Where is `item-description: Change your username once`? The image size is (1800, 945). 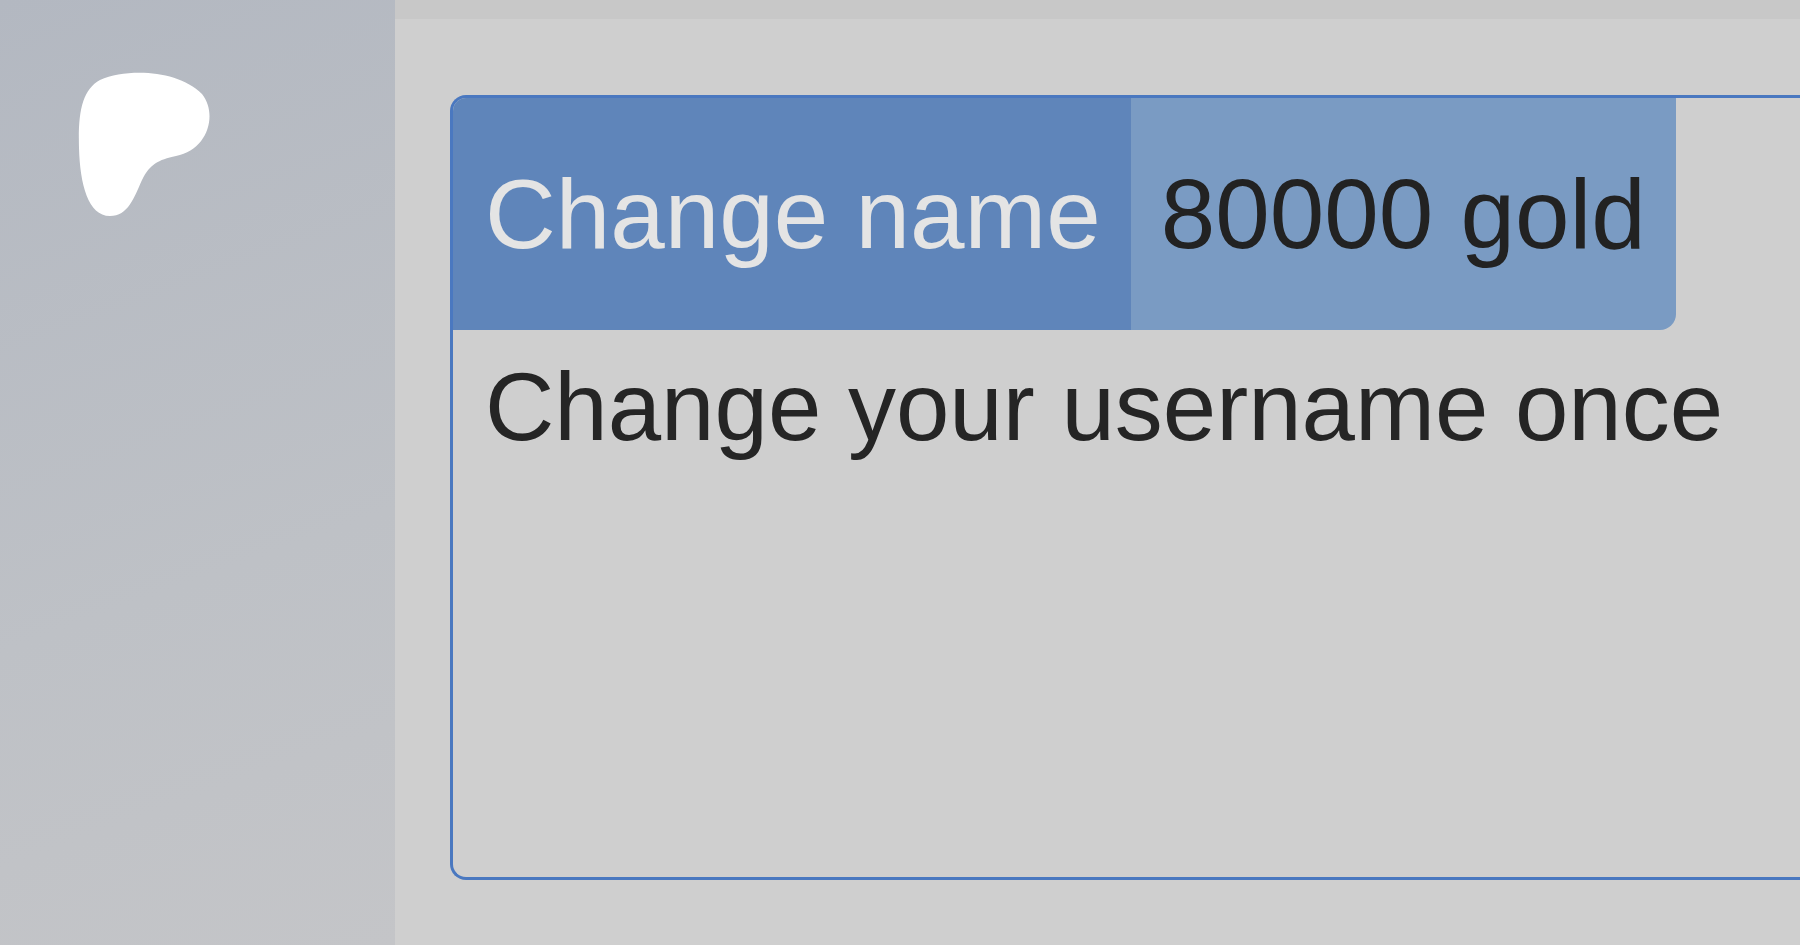
item-description: Change your username once is located at coordinates (1104, 407).